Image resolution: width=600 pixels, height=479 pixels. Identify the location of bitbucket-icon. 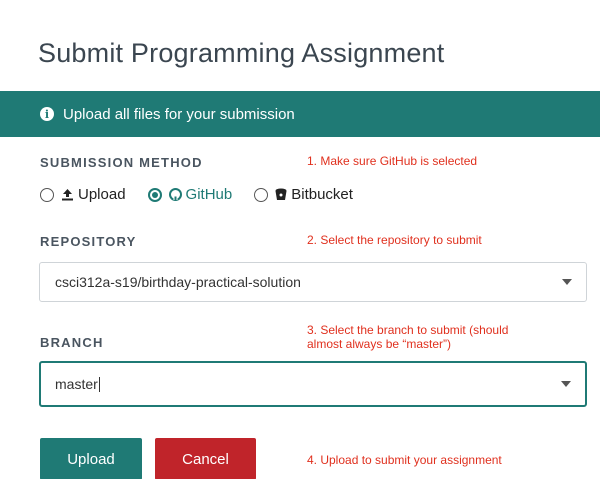
(281, 194).